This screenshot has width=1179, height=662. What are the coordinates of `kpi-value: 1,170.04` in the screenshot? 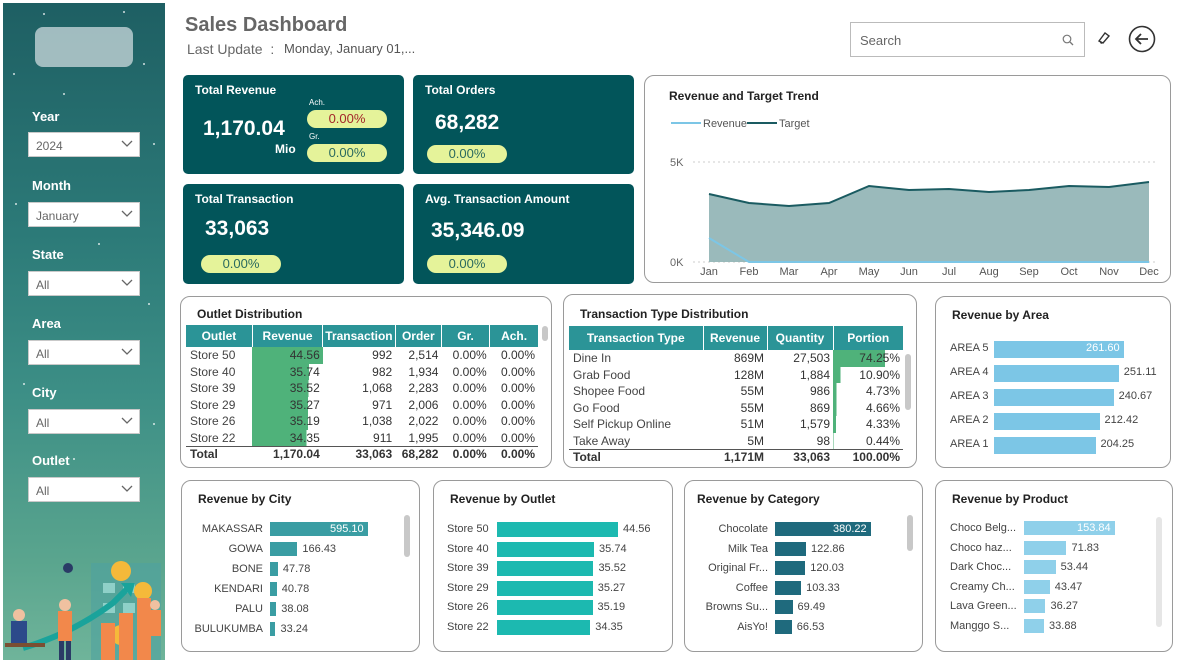 It's located at (244, 128).